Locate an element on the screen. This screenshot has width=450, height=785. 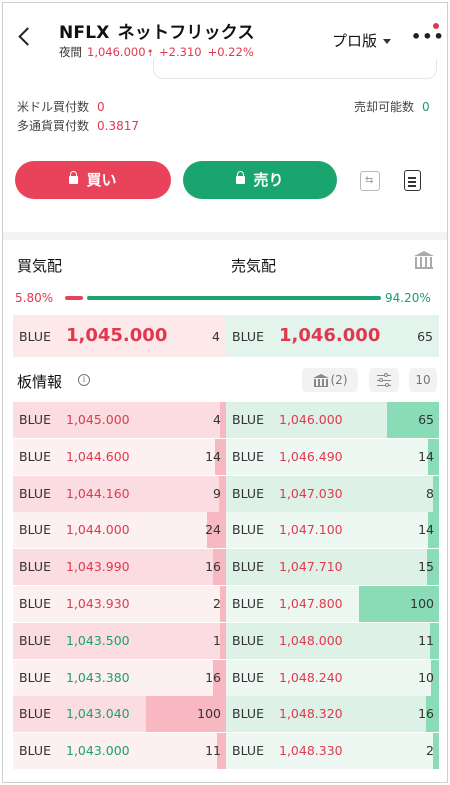
ask-cell: BLUE 1,048.330 2 is located at coordinates (332, 751).